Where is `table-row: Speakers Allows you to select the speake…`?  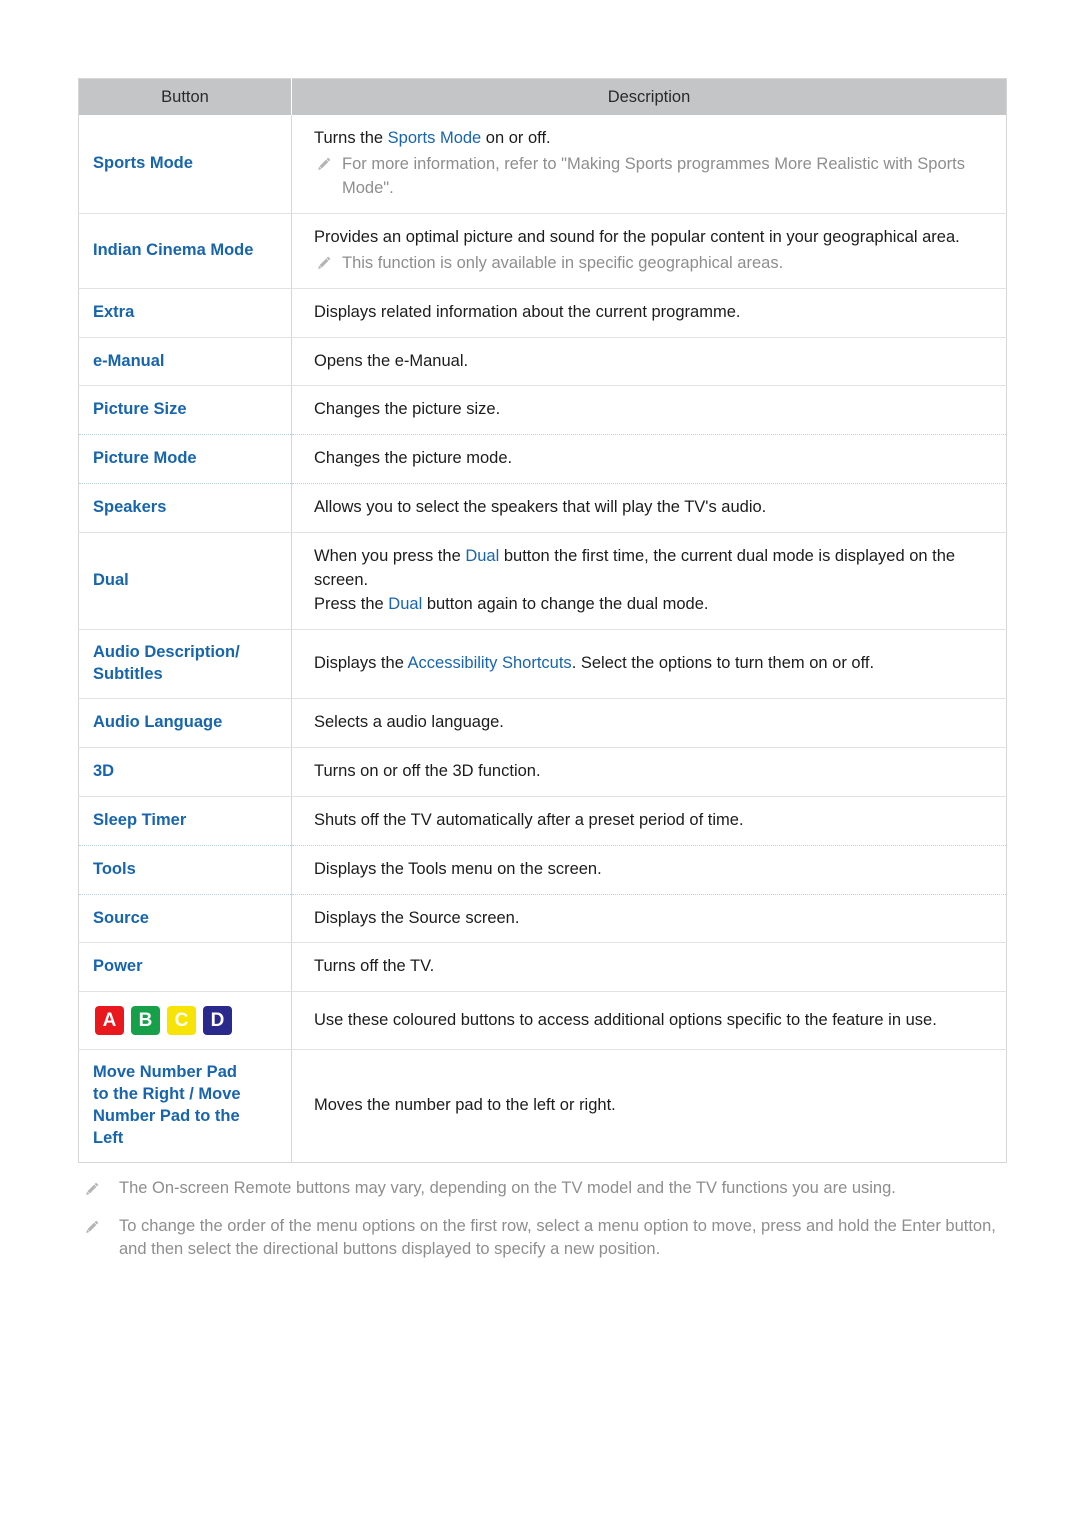
table-row: Speakers Allows you to select the speake… is located at coordinates (542, 508).